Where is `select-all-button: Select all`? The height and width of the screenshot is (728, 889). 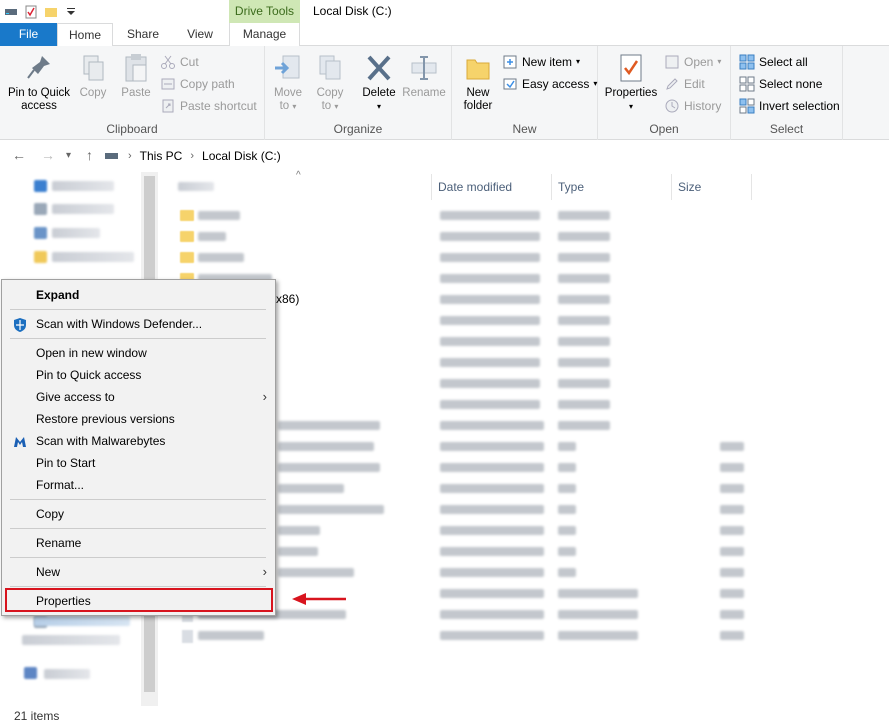
select-all-button: Select all is located at coordinates (773, 62).